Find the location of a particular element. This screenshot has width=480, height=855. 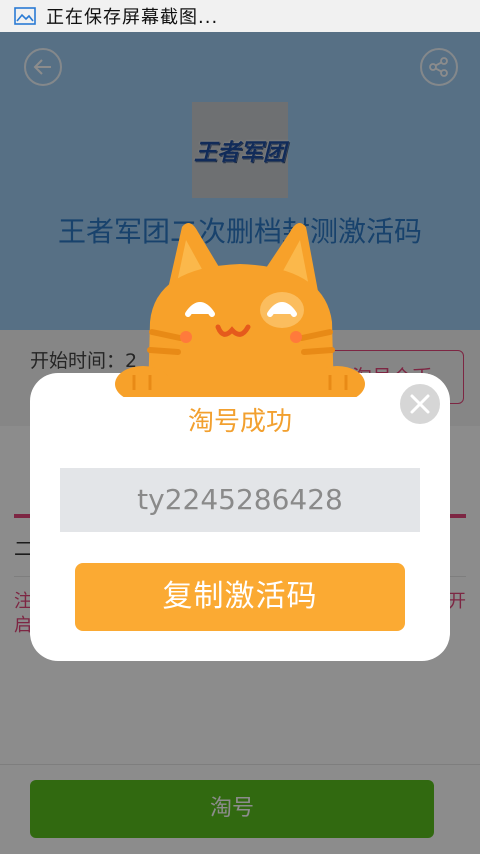

copy-code-button: 复制激活码 is located at coordinates (240, 597).